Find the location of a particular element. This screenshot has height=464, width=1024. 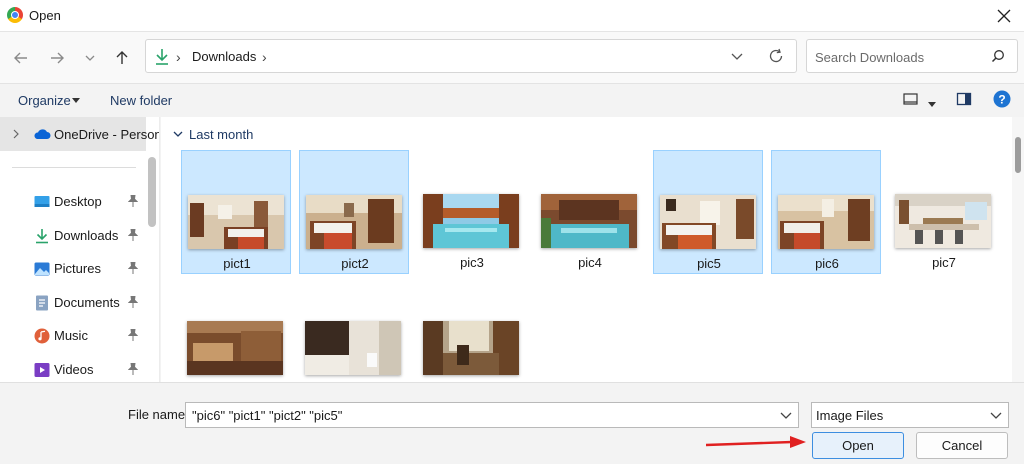

file-item: pic5 is located at coordinates (708, 212).